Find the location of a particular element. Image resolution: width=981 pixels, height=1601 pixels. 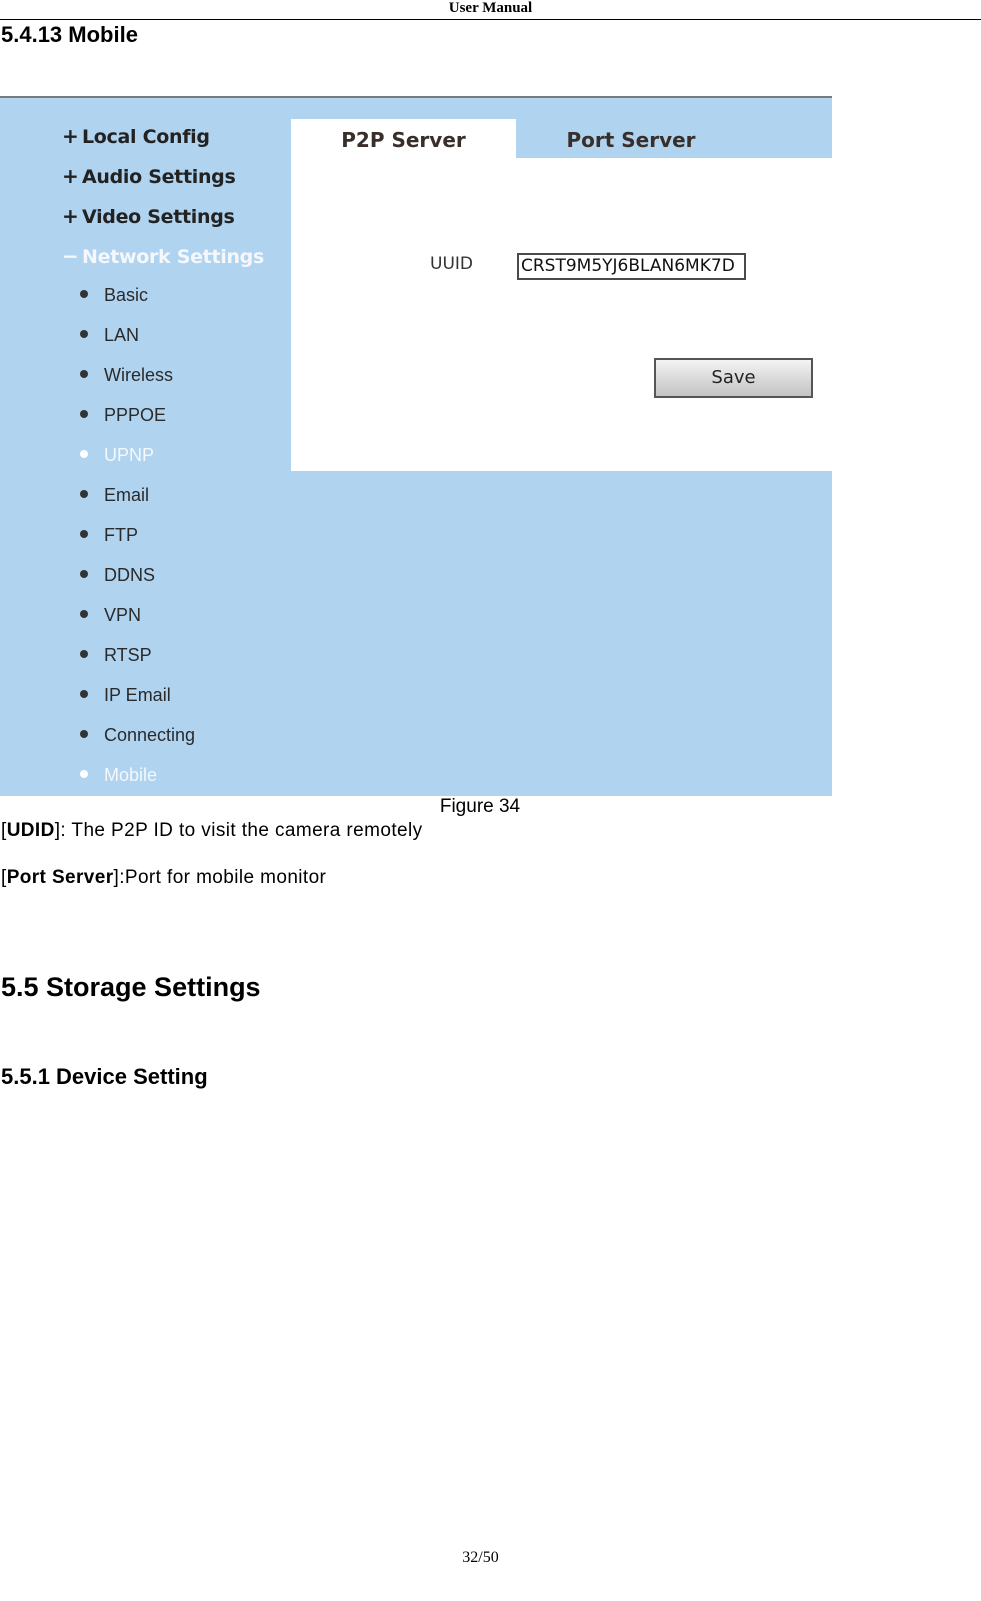

section-heading-mobile: 5.4.13 Mobile is located at coordinates (69, 34).